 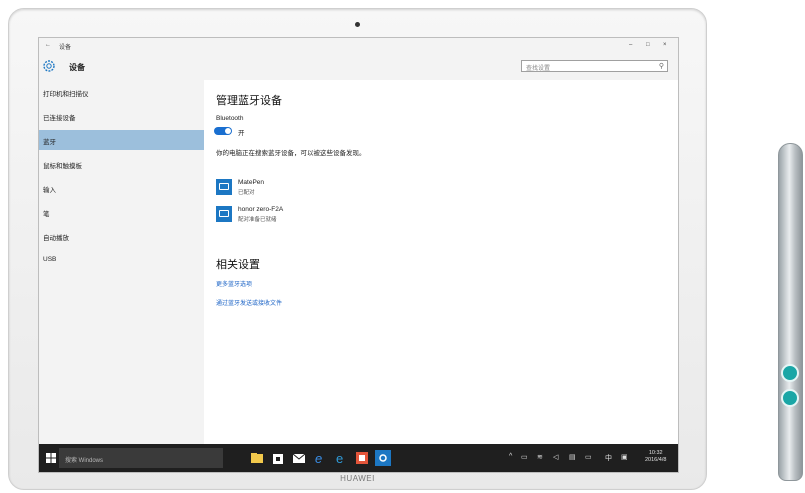 I want to click on bluetooth-label: Bluetooth, so click(x=230, y=118).